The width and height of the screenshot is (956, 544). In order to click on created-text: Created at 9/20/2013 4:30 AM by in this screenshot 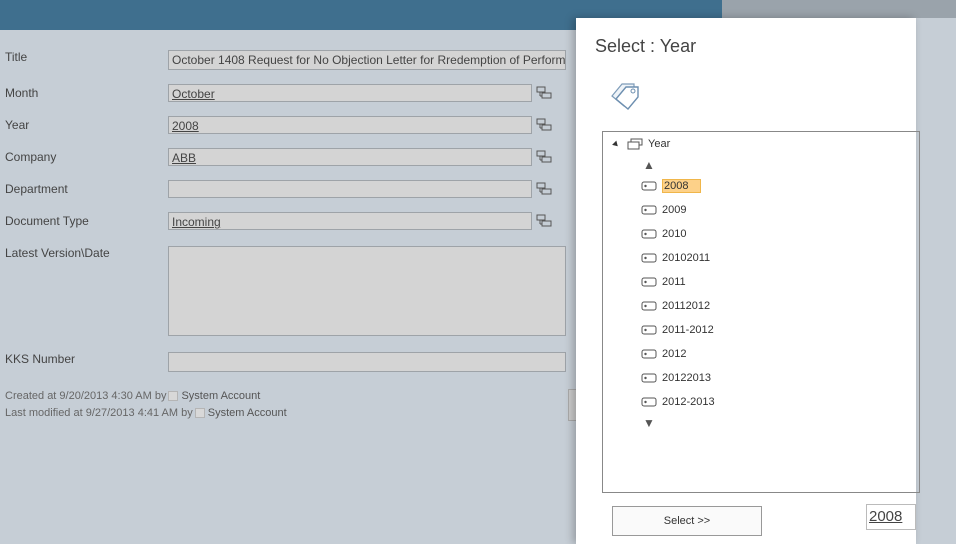, I will do `click(86, 396)`.